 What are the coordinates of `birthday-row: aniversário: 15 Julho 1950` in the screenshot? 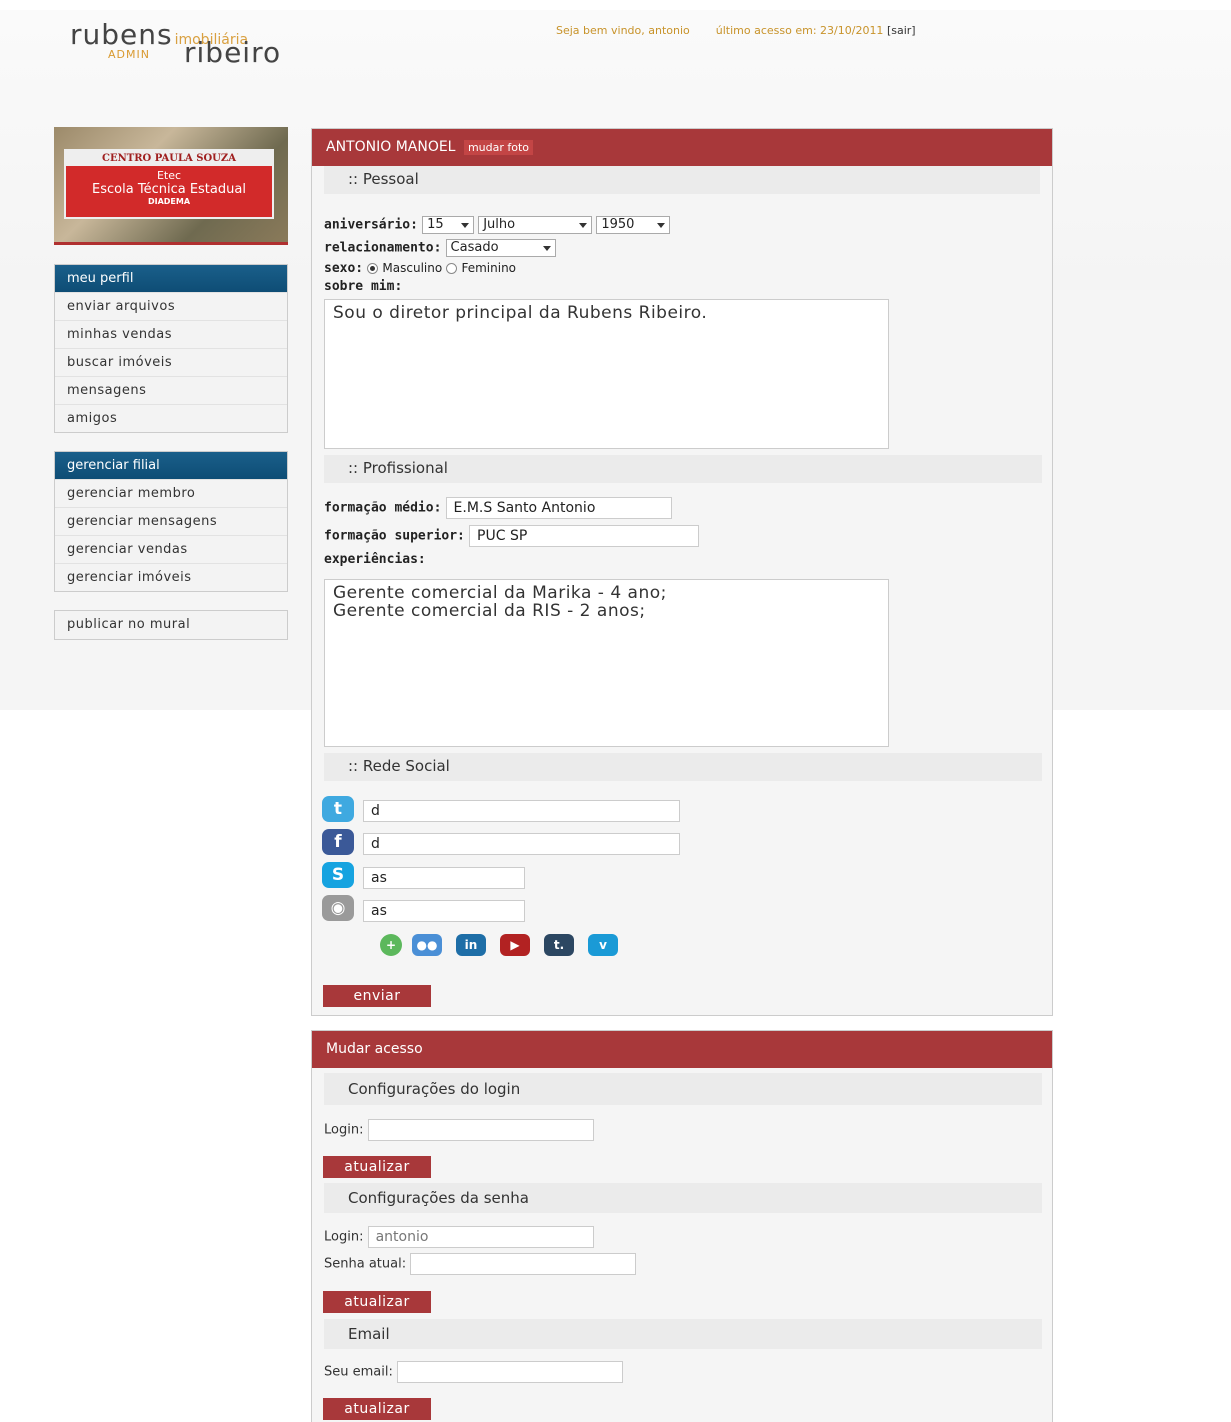 It's located at (497, 225).